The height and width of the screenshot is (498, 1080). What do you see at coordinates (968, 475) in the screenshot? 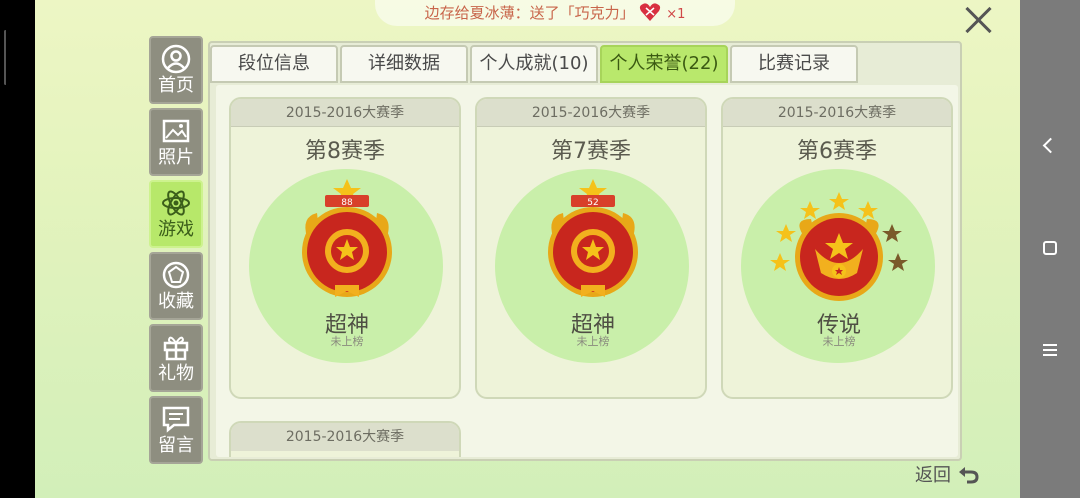
I see `return-arrow-icon` at bounding box center [968, 475].